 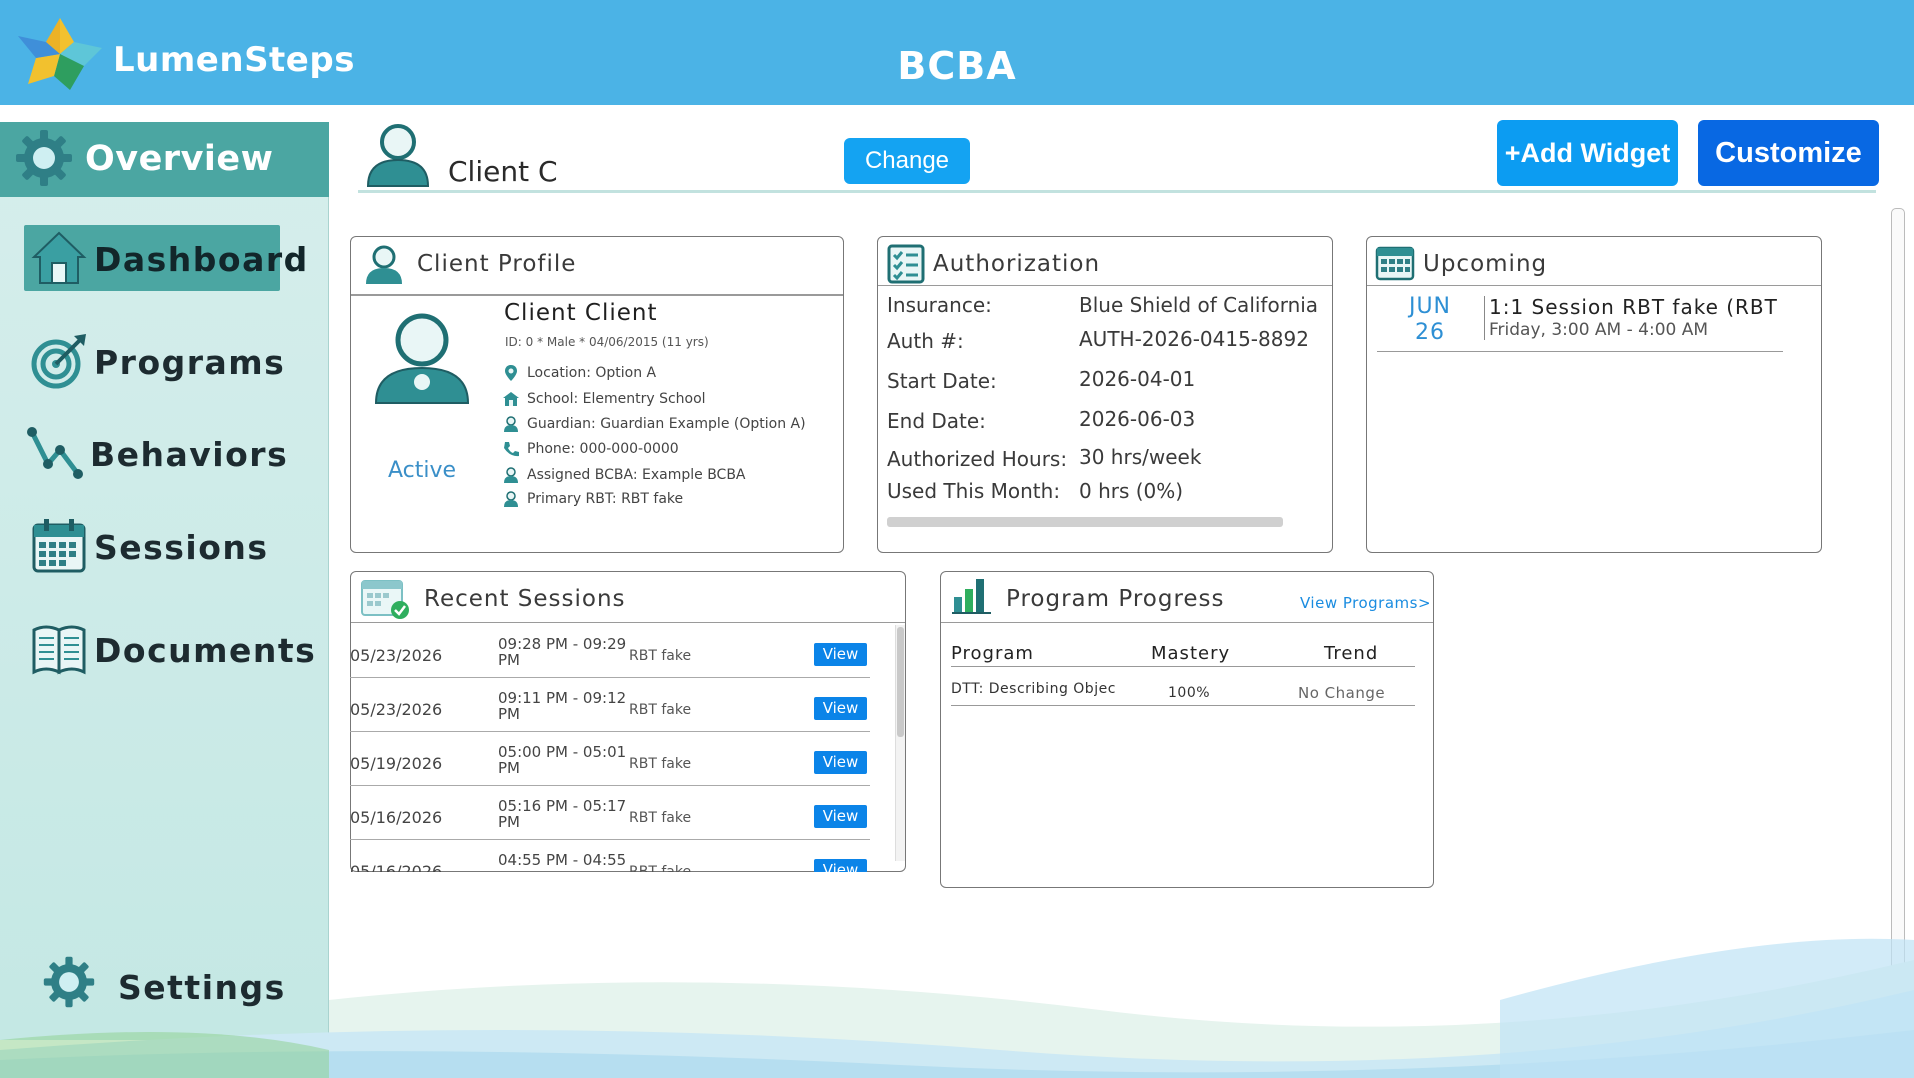 What do you see at coordinates (616, 399) in the screenshot?
I see `profile-row-text: School: Elementry School` at bounding box center [616, 399].